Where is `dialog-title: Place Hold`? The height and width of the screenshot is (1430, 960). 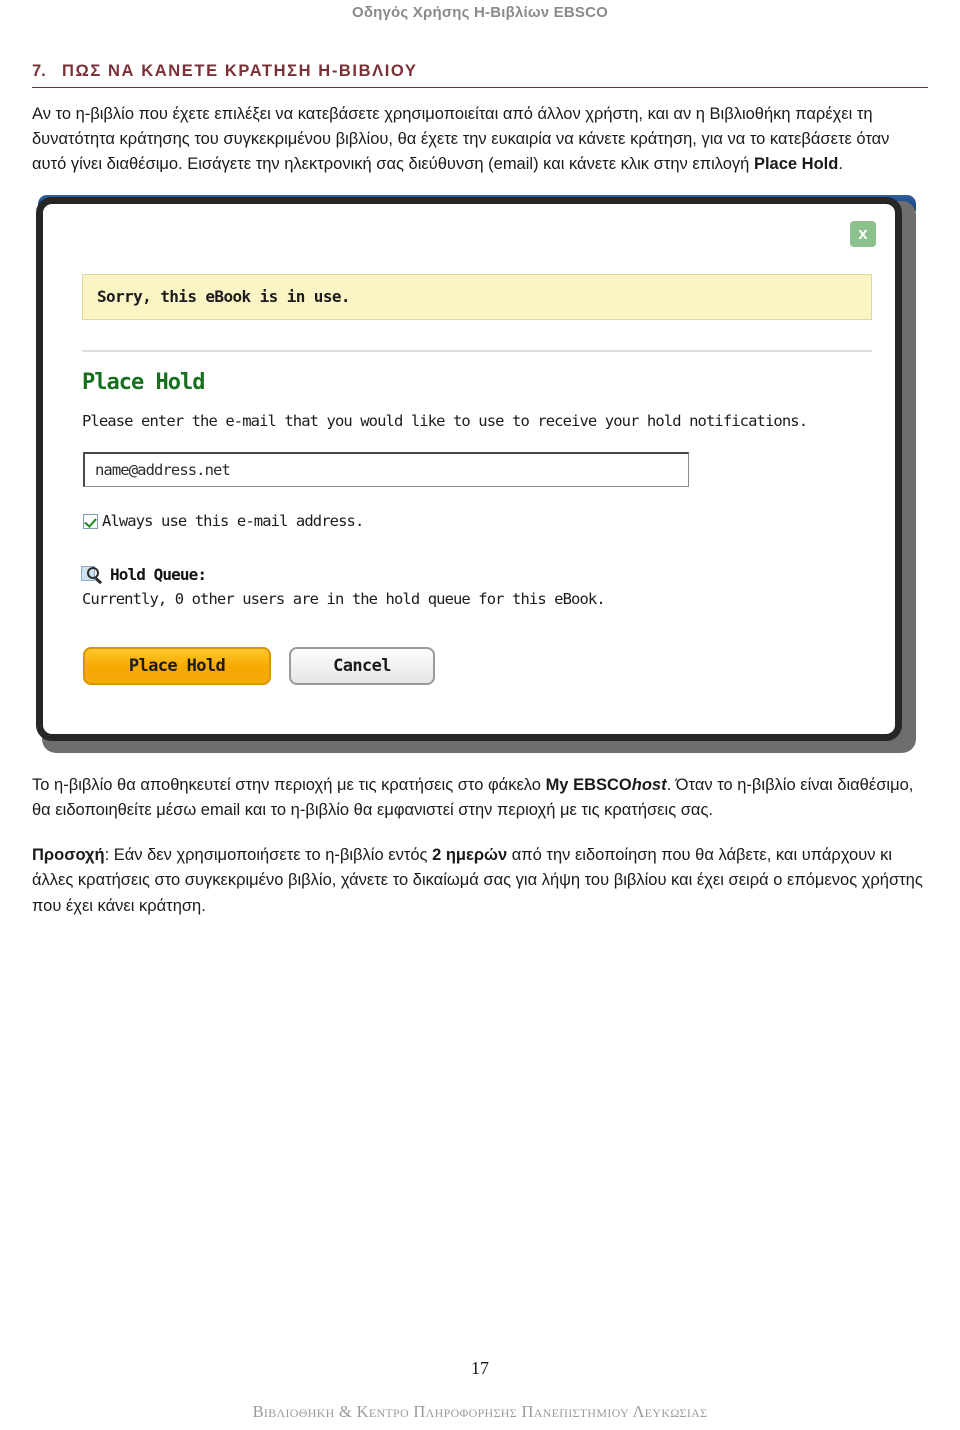 dialog-title: Place Hold is located at coordinates (143, 383).